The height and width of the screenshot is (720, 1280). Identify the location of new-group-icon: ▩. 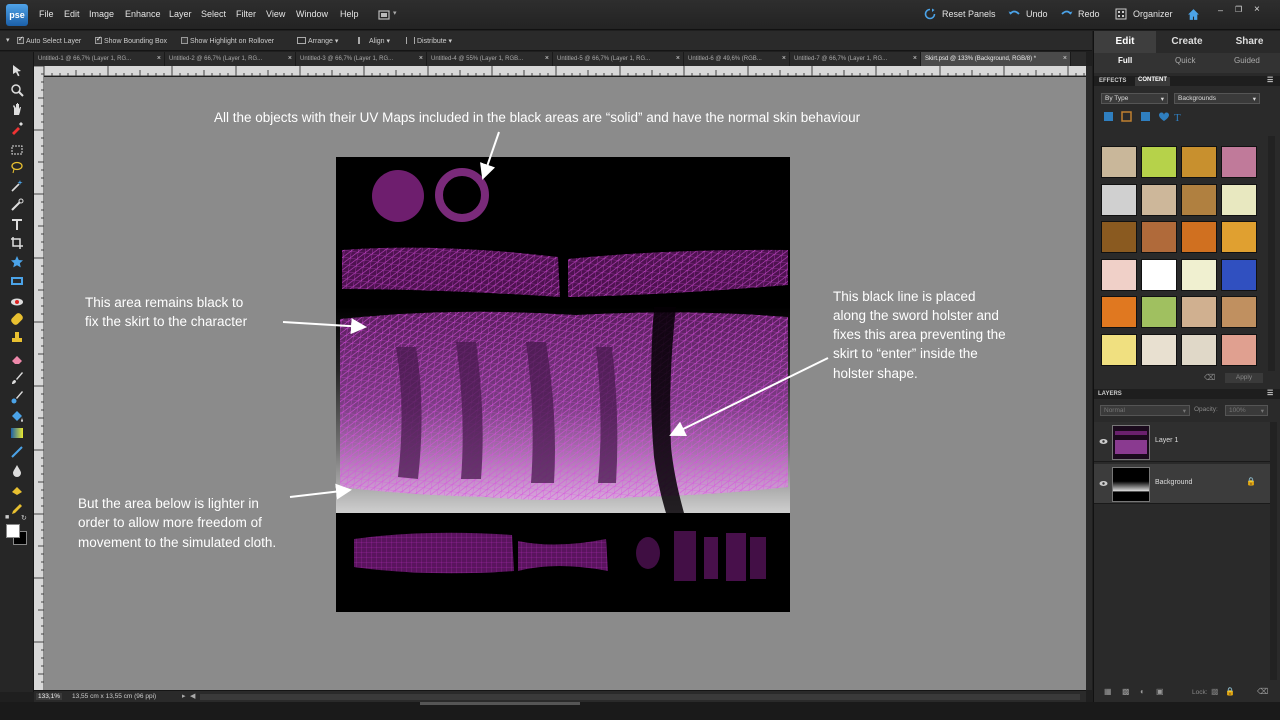
(1126, 691).